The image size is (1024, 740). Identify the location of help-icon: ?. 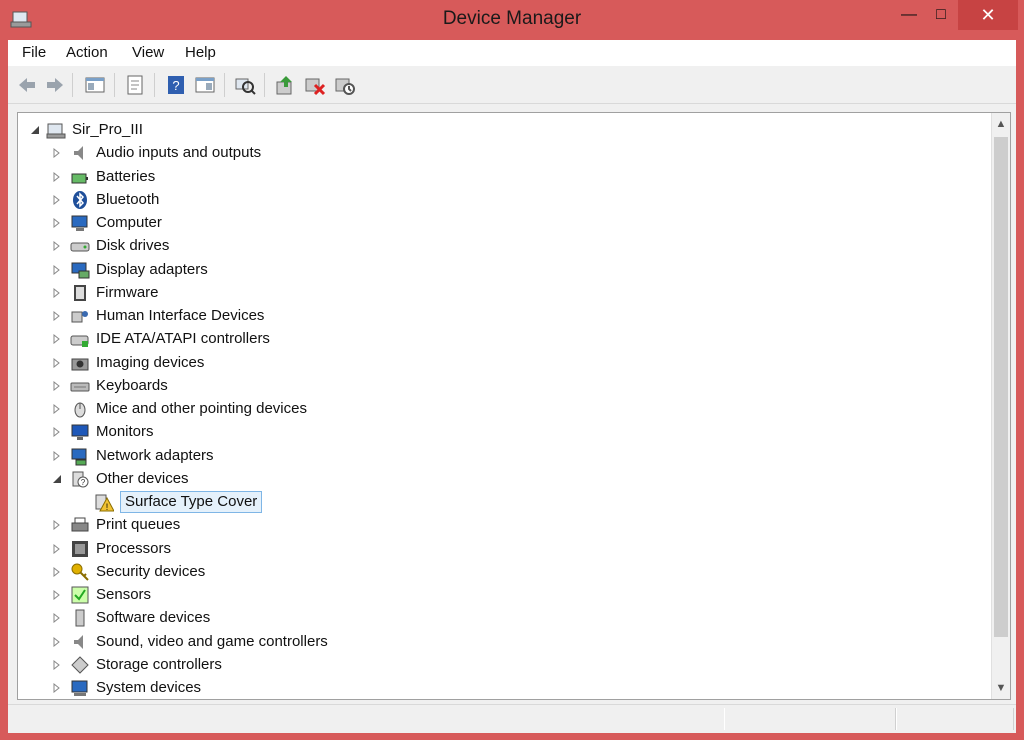
(176, 85).